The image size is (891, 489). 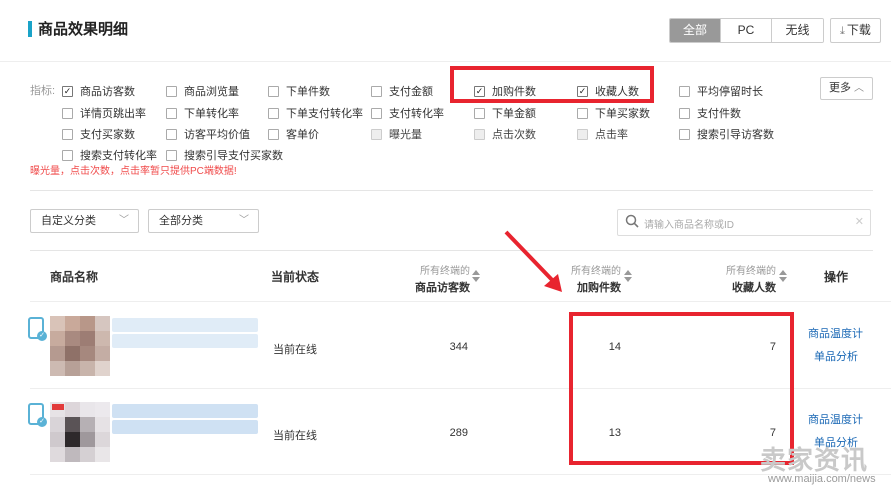 What do you see at coordinates (514, 114) in the screenshot?
I see `indicator-label: 下单金额` at bounding box center [514, 114].